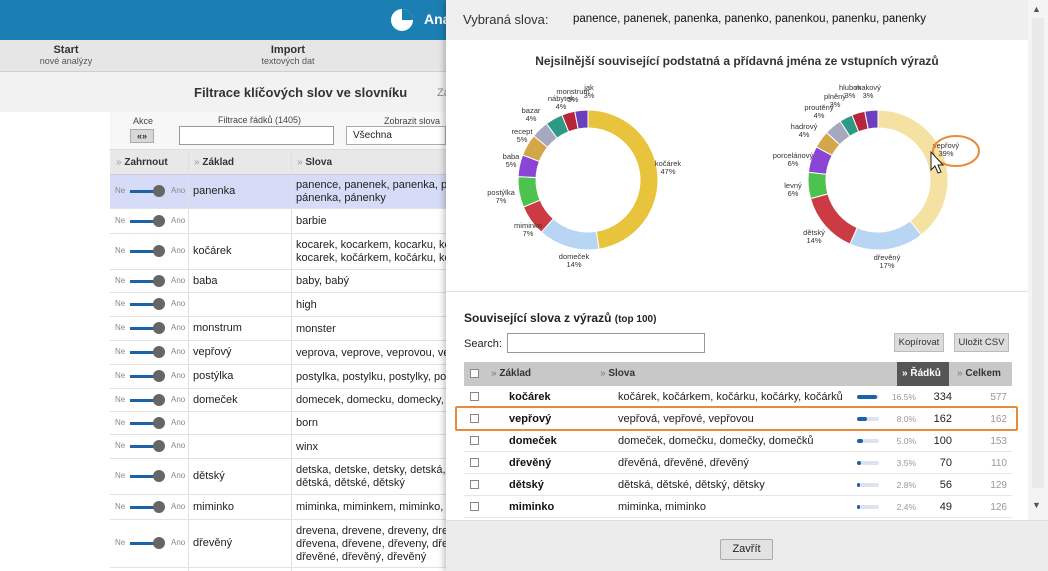 Image resolution: width=1048 pixels, height=571 pixels. Describe the element at coordinates (66, 55) in the screenshot. I see `nav-start: Start nové analýzy` at that location.